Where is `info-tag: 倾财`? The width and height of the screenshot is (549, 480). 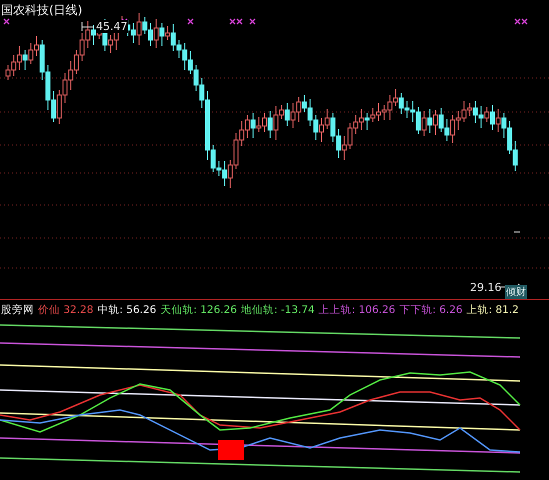
info-tag: 倾财 is located at coordinates (516, 292).